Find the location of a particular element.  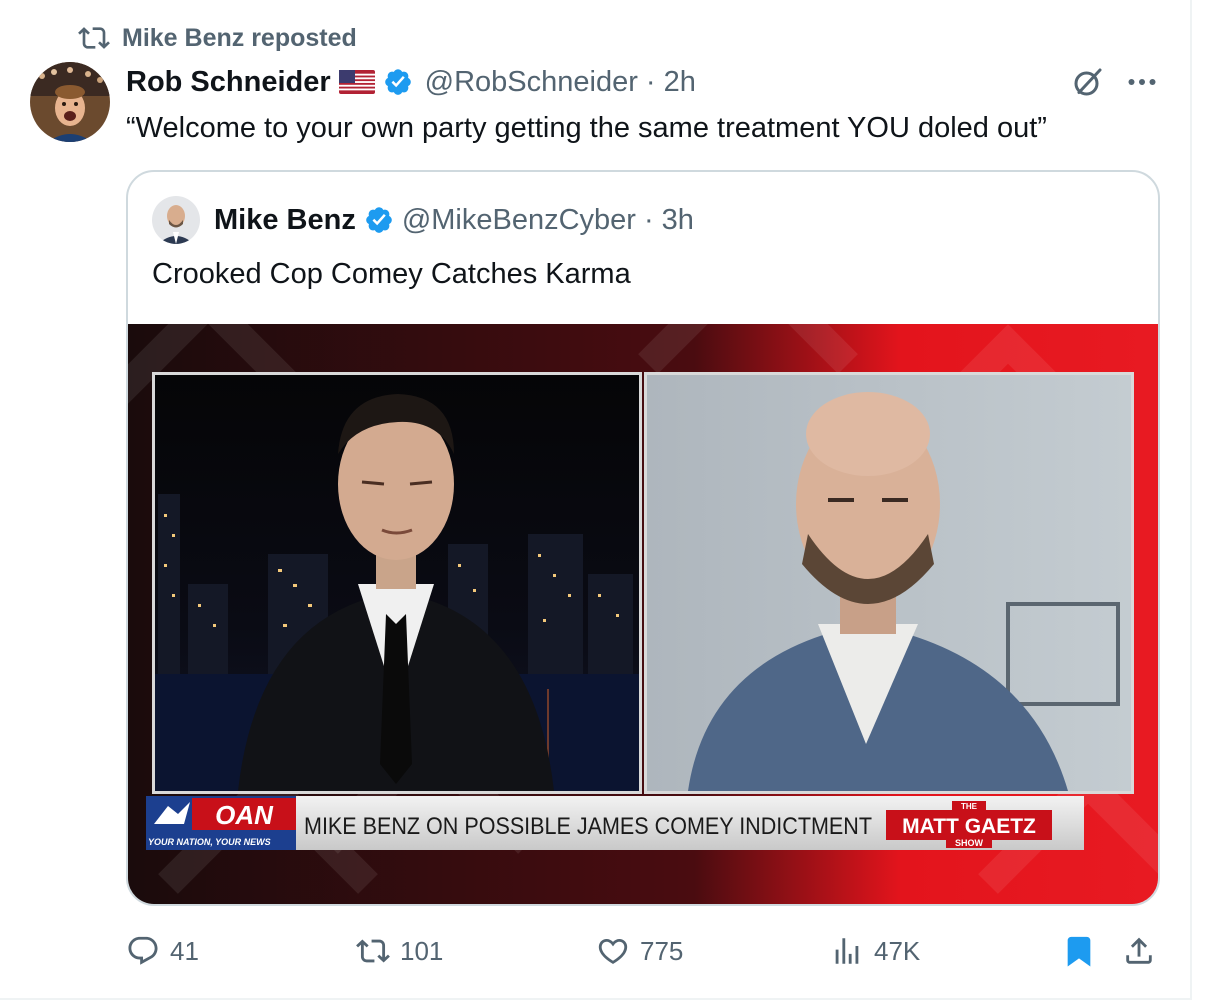

like-button: 775 is located at coordinates (639, 951).